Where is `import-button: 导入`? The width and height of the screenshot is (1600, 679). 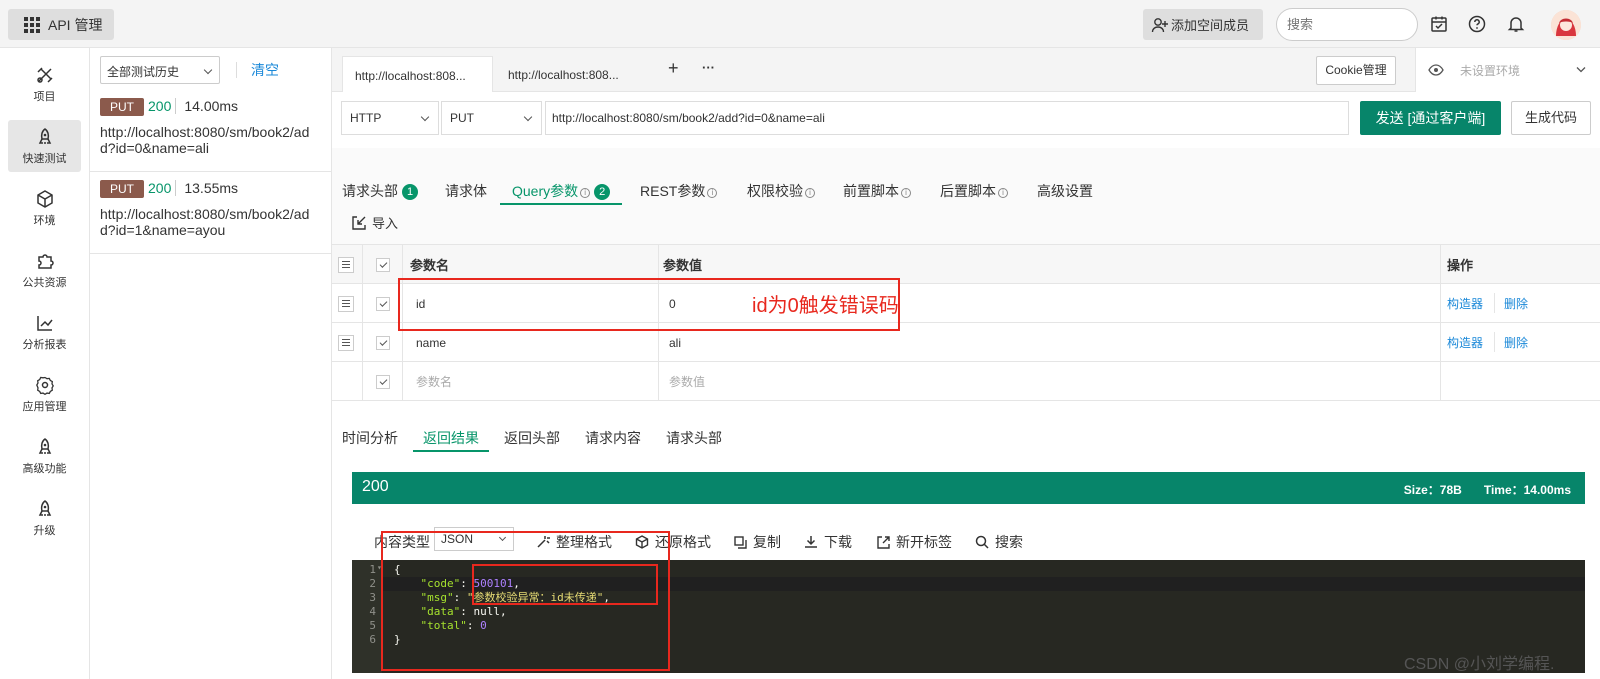
import-button: 导入 is located at coordinates (375, 222).